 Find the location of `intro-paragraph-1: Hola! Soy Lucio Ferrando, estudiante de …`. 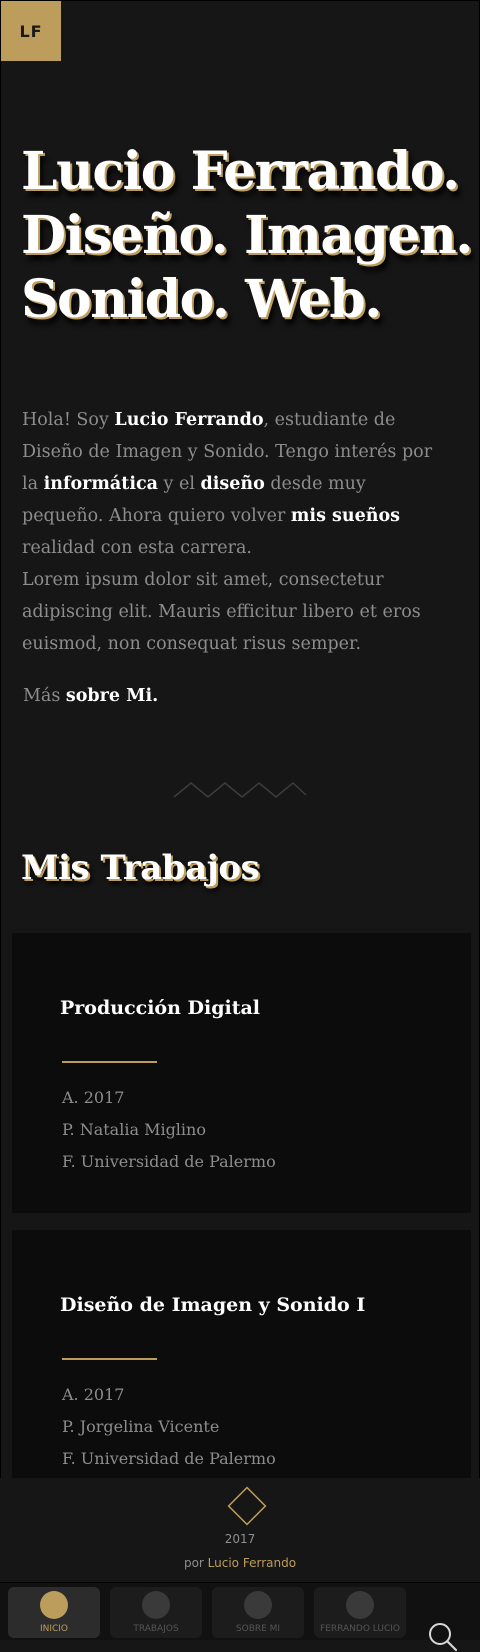

intro-paragraph-1: Hola! Soy Lucio Ferrando, estudiante de … is located at coordinates (237, 484).